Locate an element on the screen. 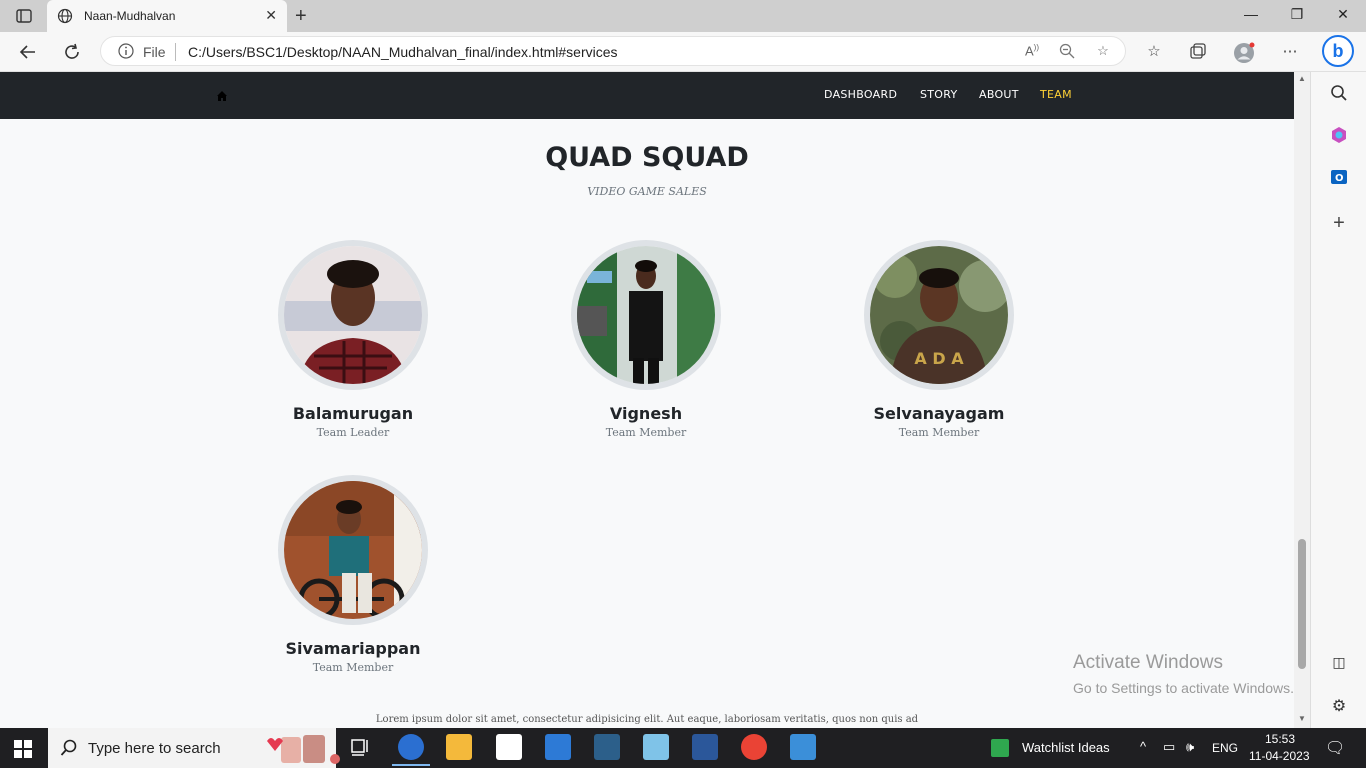 This screenshot has height=768, width=1366. address-divider is located at coordinates (175, 52).